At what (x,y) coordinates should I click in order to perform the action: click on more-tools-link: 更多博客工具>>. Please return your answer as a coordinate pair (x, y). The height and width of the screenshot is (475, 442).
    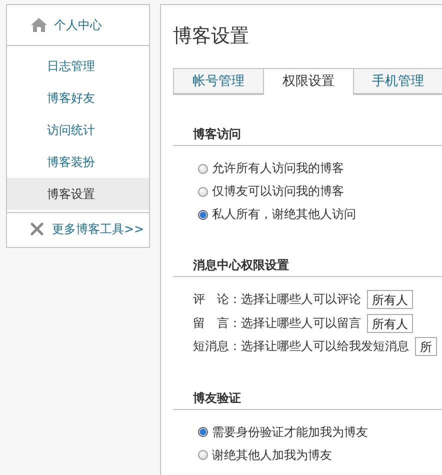
    Looking at the image, I should click on (98, 229).